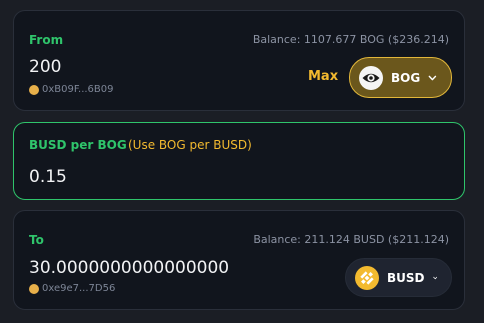 This screenshot has height=323, width=484. I want to click on to-amount-output: 30.0000000000000000, so click(129, 268).